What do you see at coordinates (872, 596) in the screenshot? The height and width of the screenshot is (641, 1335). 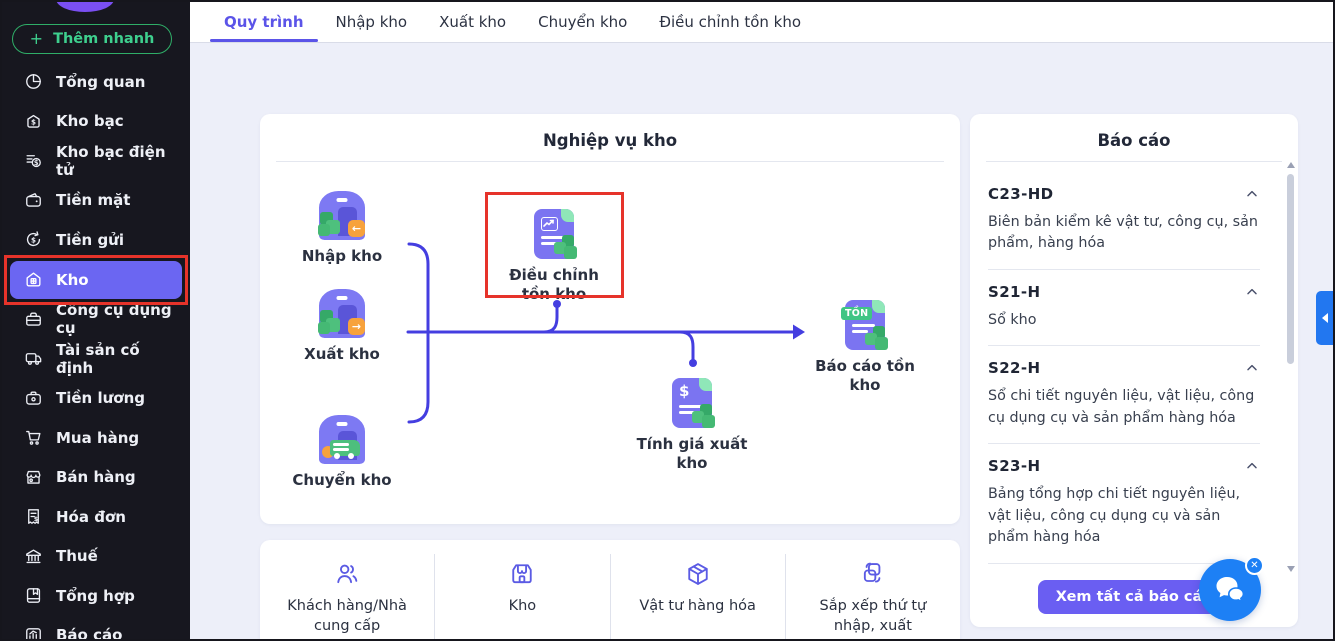 I see `link-sap-xep-thu-tu: Sắp xếp thứ tự nhập, xuất` at bounding box center [872, 596].